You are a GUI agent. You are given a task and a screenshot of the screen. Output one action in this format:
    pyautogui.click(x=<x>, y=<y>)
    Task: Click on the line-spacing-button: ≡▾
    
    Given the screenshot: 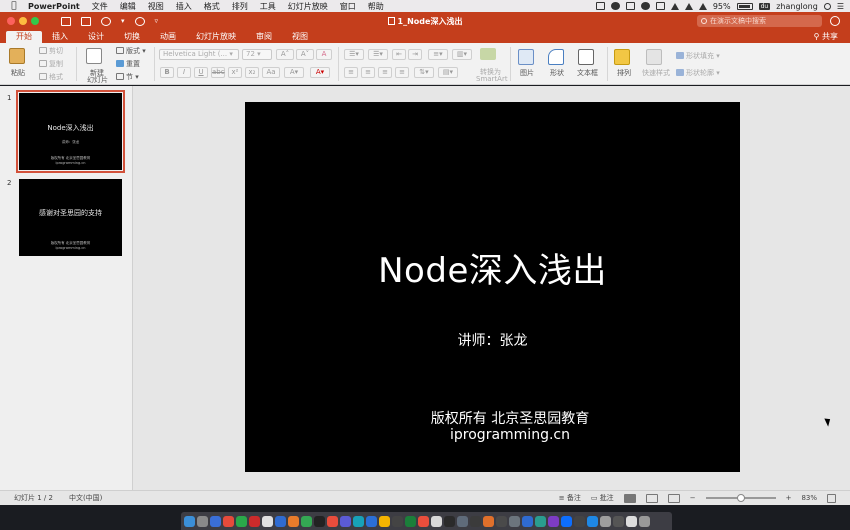 What is the action you would take?
    pyautogui.click(x=438, y=54)
    